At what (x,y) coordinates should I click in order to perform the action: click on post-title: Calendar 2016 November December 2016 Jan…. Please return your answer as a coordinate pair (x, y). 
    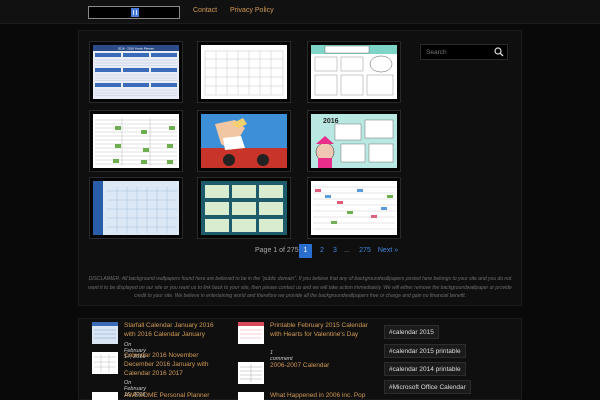
    Looking at the image, I should click on (174, 365).